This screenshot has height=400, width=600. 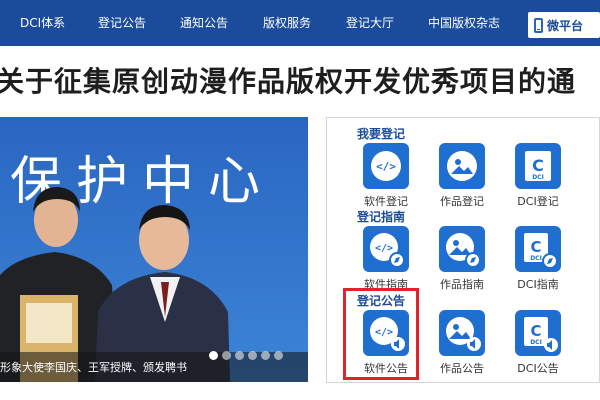 What do you see at coordinates (462, 201) in the screenshot?
I see `tile-label: 作品登记` at bounding box center [462, 201].